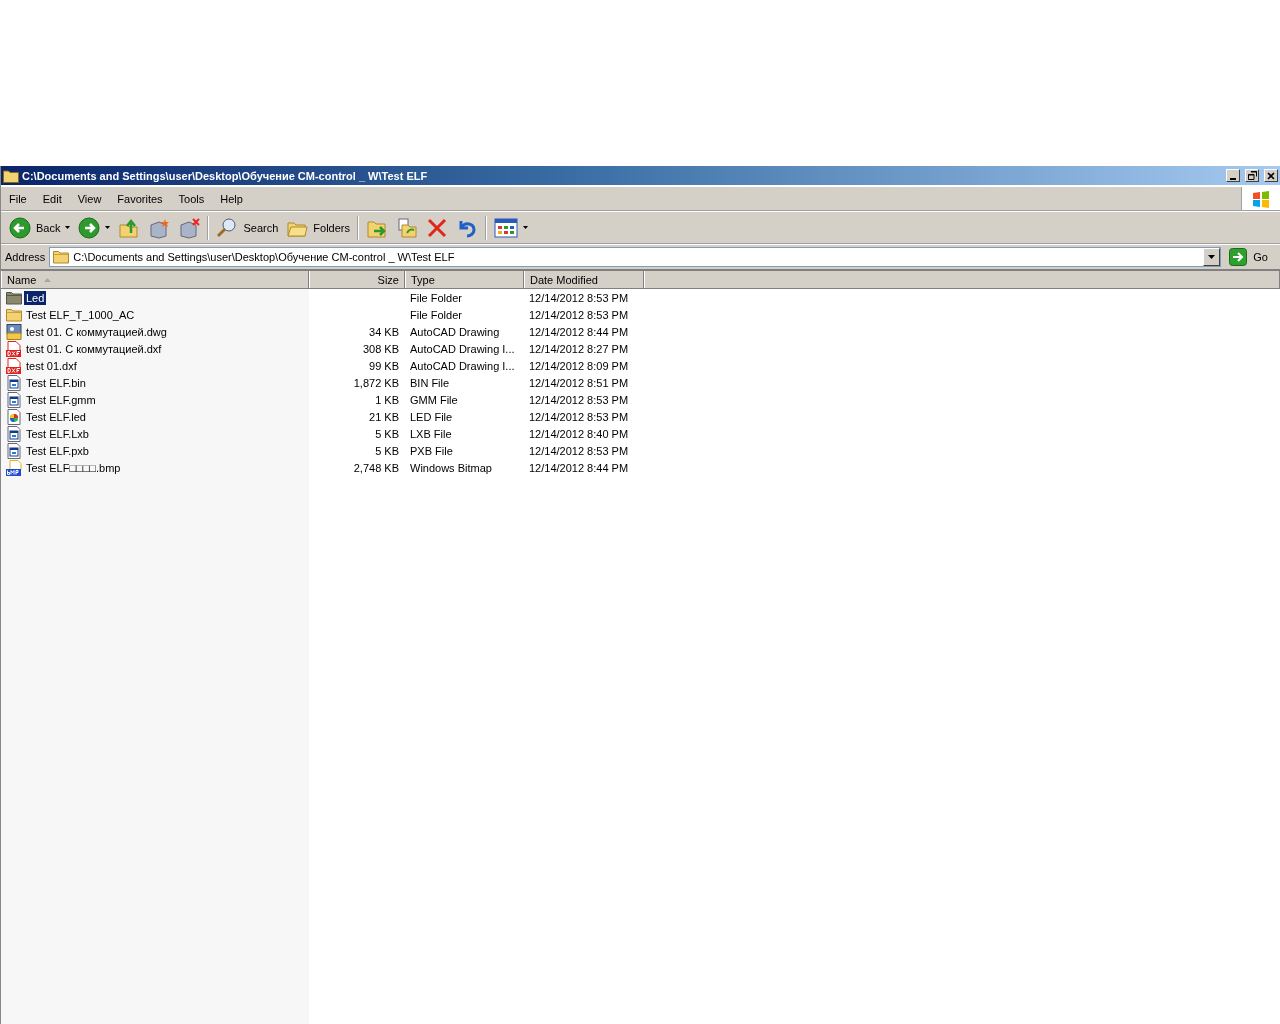 The width and height of the screenshot is (1280, 1024). What do you see at coordinates (96, 331) in the screenshot?
I see `file-name: test 01. С коммутацией.dwg` at bounding box center [96, 331].